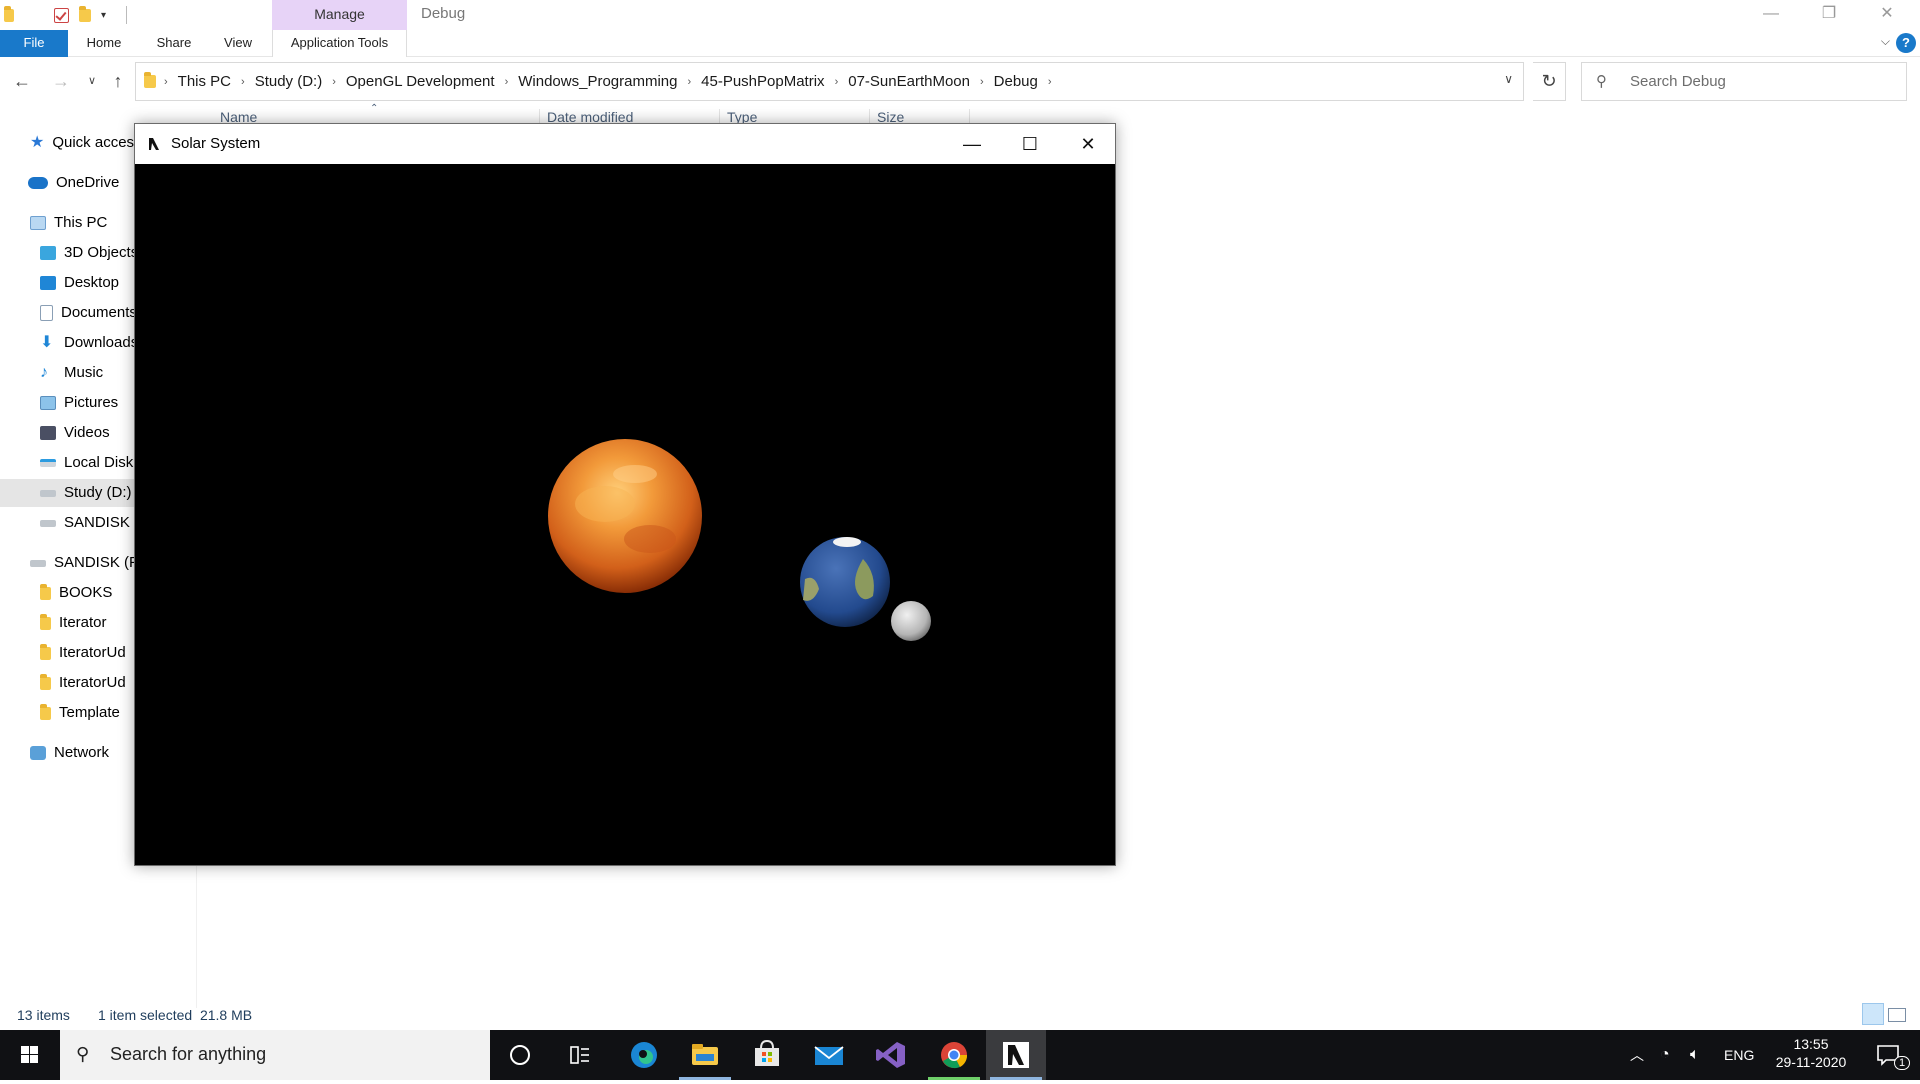  Describe the element at coordinates (275, 1055) in the screenshot. I see `taskbar-search-input: ⚲ Search for anything` at that location.